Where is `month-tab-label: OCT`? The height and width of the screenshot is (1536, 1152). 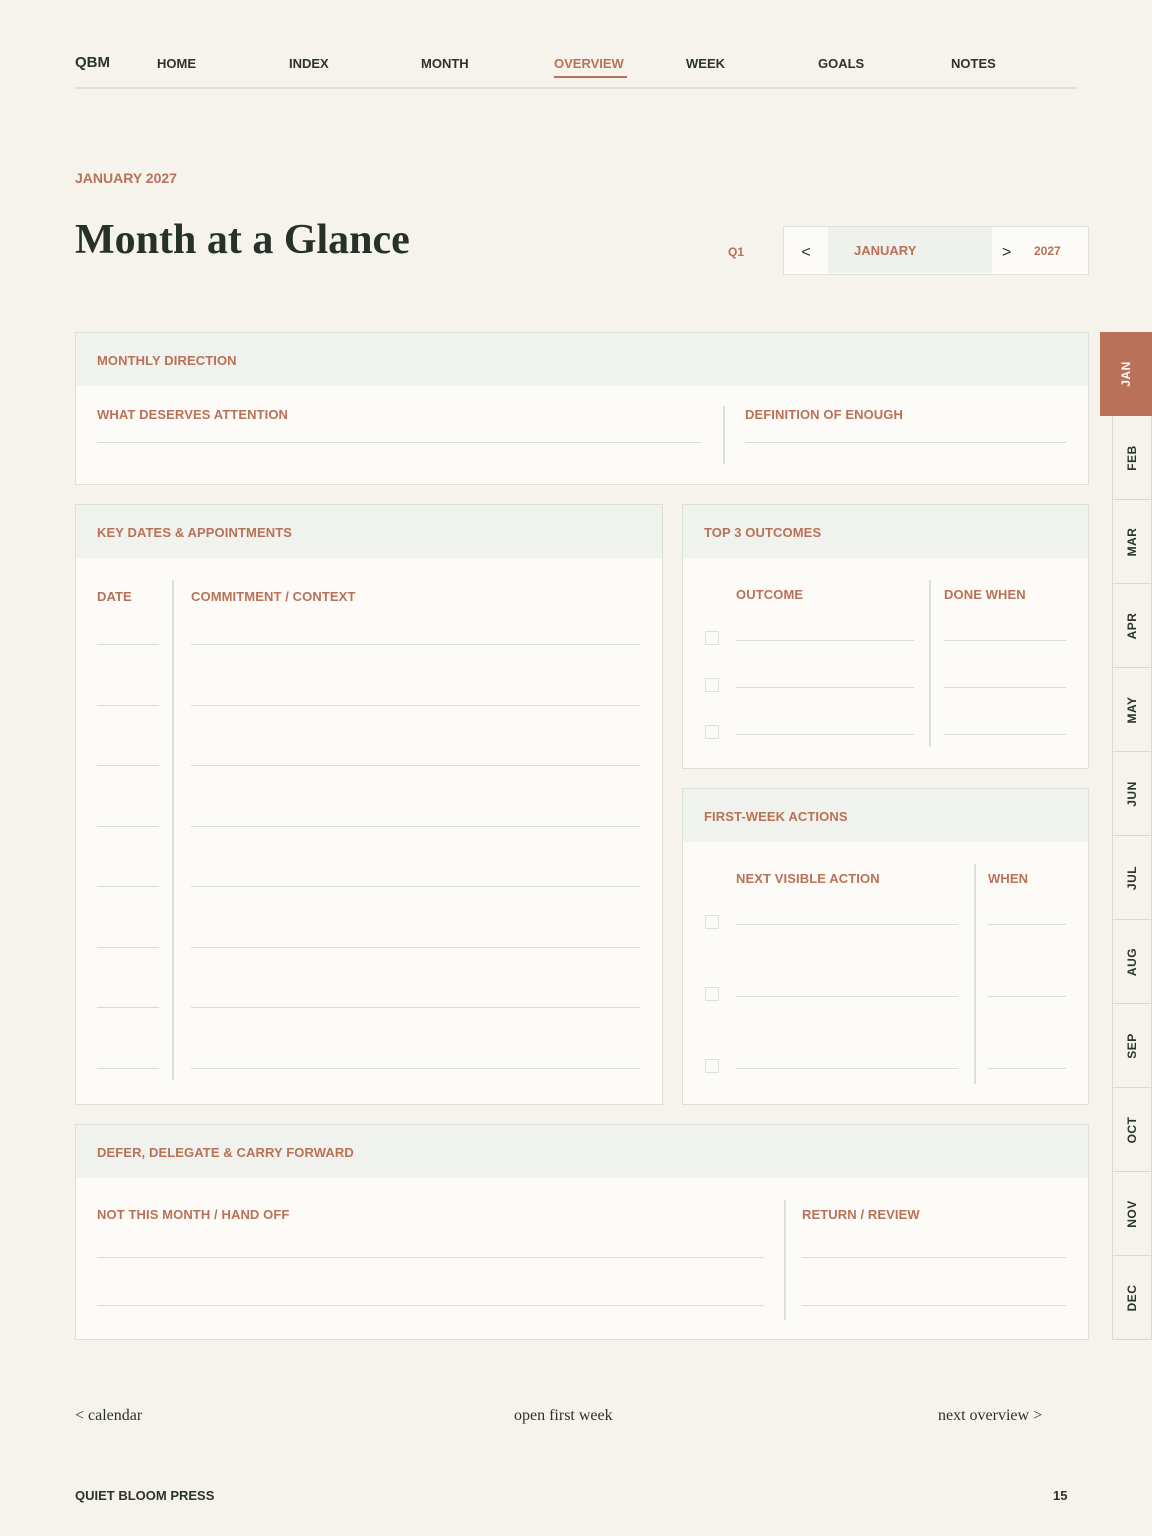
month-tab-label: OCT is located at coordinates (1132, 1129).